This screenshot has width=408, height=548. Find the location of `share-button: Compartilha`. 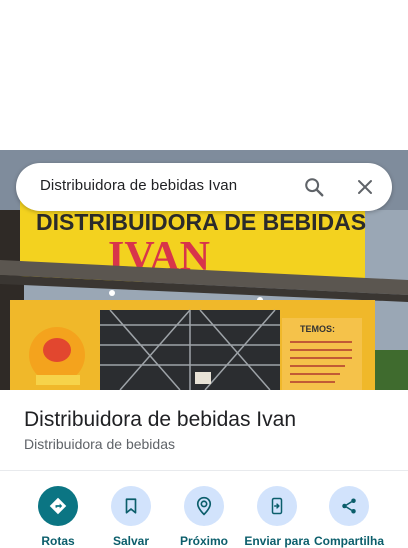

share-button: Compartilha is located at coordinates (349, 517).